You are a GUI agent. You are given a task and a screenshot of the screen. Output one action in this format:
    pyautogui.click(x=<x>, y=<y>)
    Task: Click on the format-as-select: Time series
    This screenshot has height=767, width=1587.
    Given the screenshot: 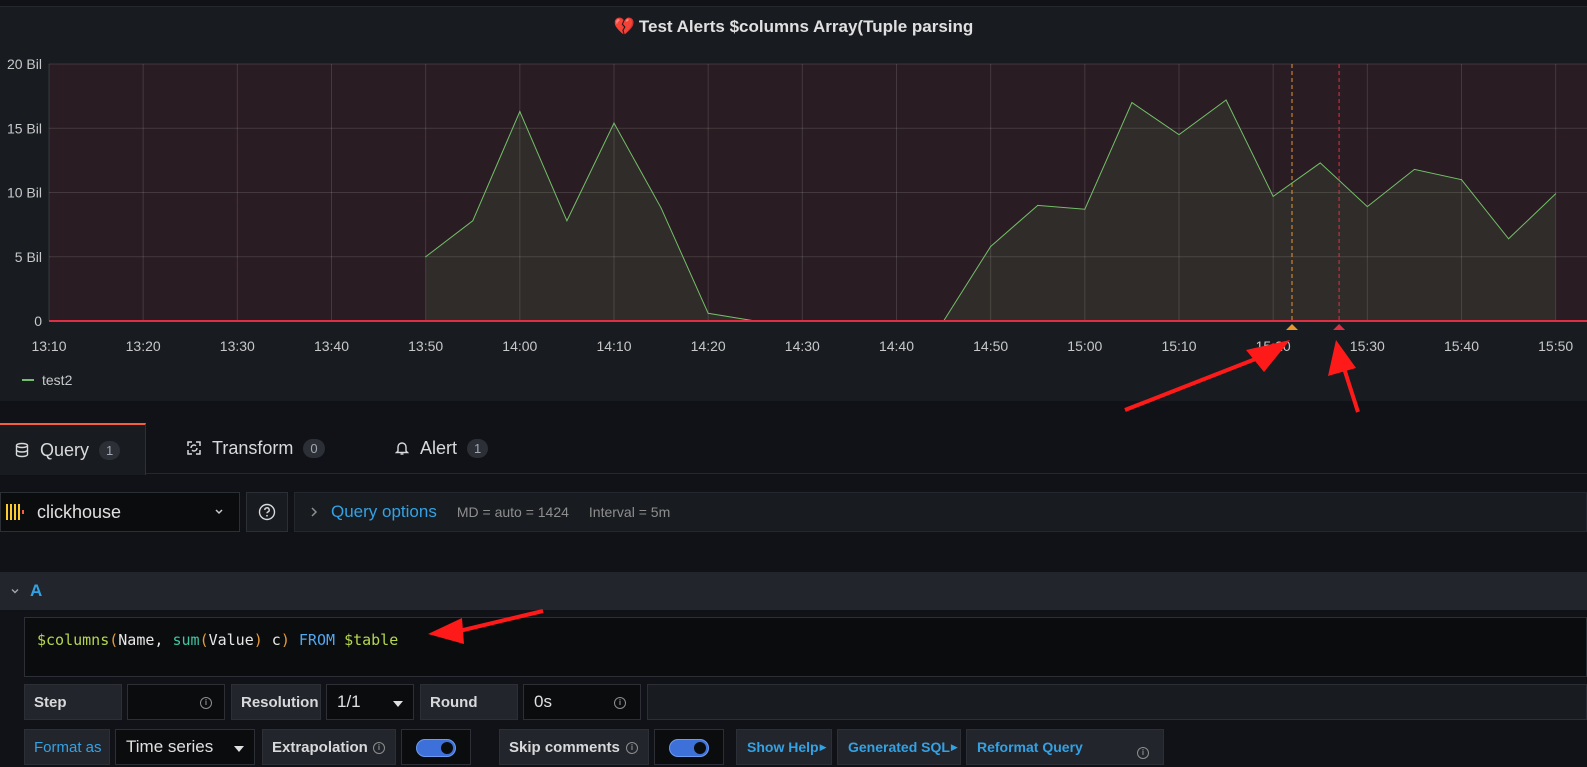 What is the action you would take?
    pyautogui.click(x=185, y=747)
    